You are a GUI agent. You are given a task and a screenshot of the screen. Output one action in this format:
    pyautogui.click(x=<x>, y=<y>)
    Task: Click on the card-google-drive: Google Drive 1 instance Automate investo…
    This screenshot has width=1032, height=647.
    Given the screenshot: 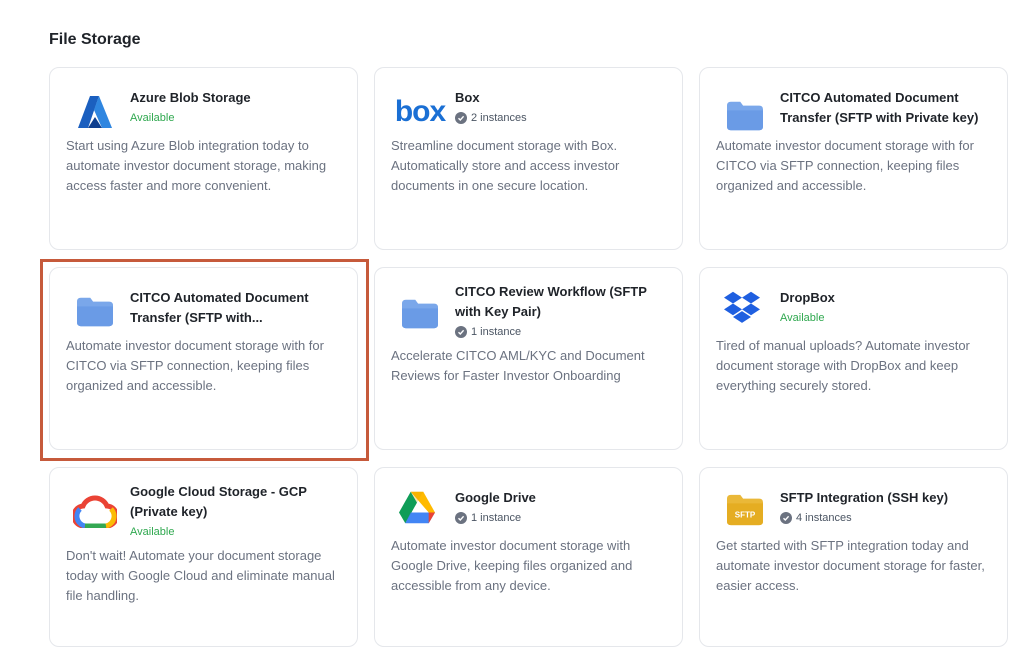 What is the action you would take?
    pyautogui.click(x=528, y=557)
    